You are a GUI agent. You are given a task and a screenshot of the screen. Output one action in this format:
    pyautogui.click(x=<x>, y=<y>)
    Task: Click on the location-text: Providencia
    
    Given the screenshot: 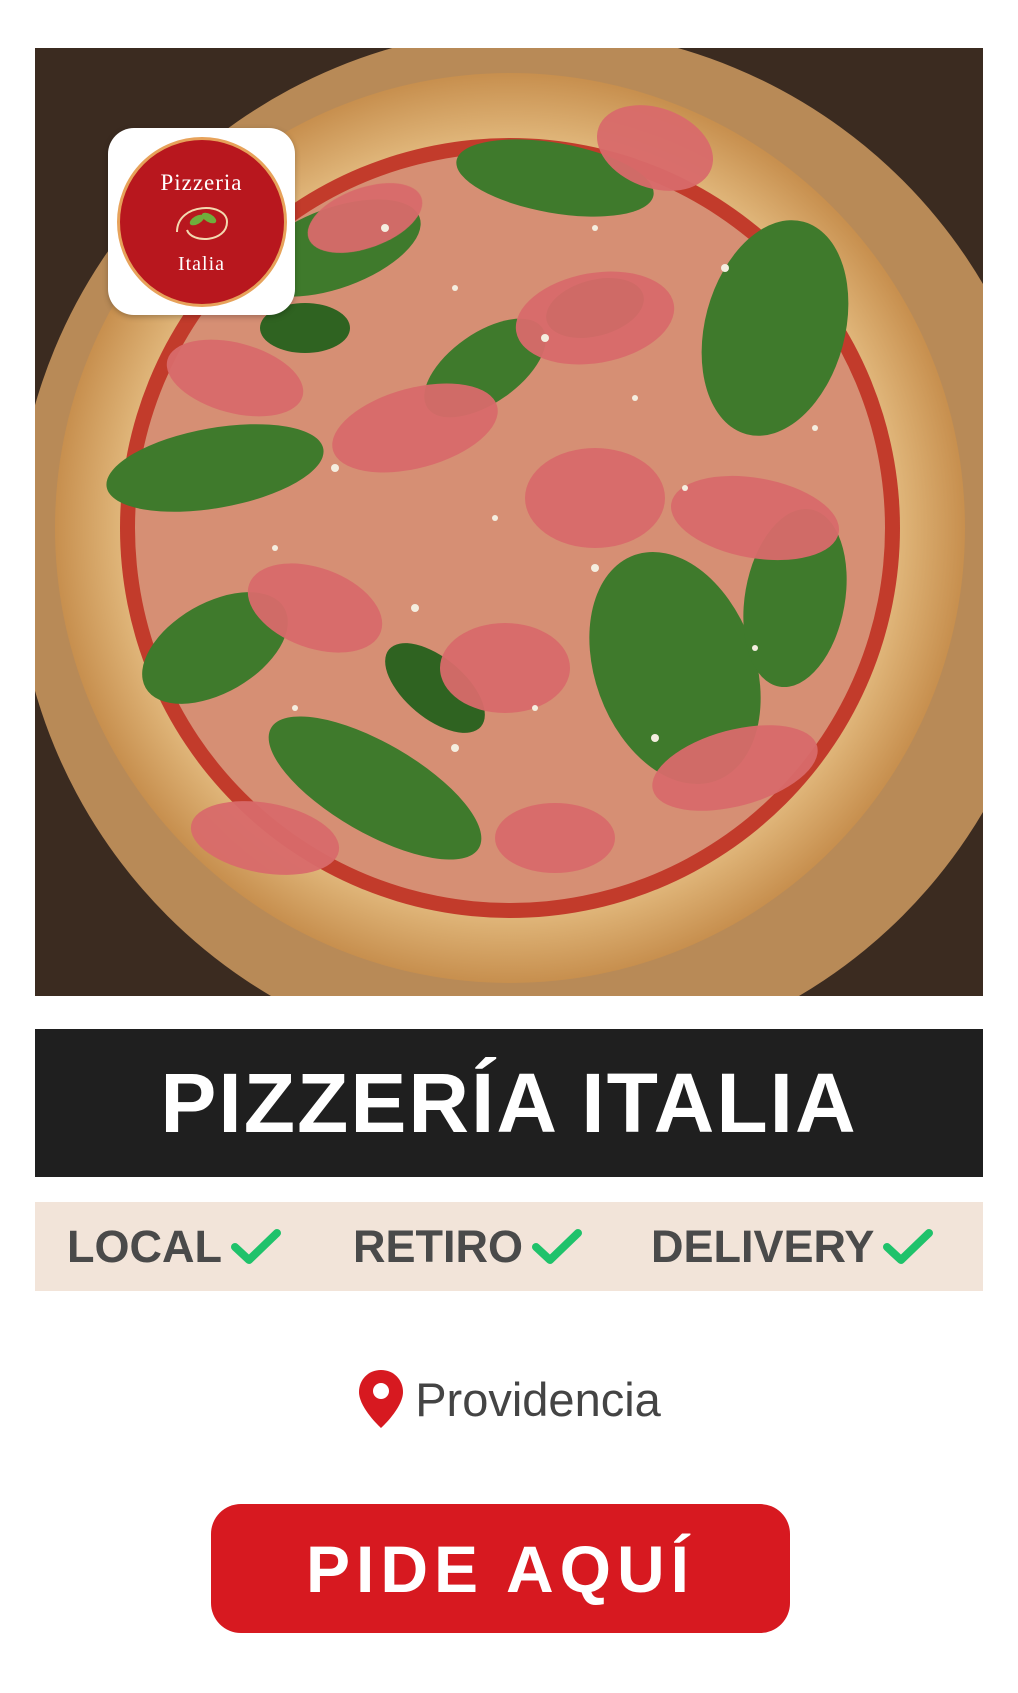 What is the action you would take?
    pyautogui.click(x=538, y=1399)
    